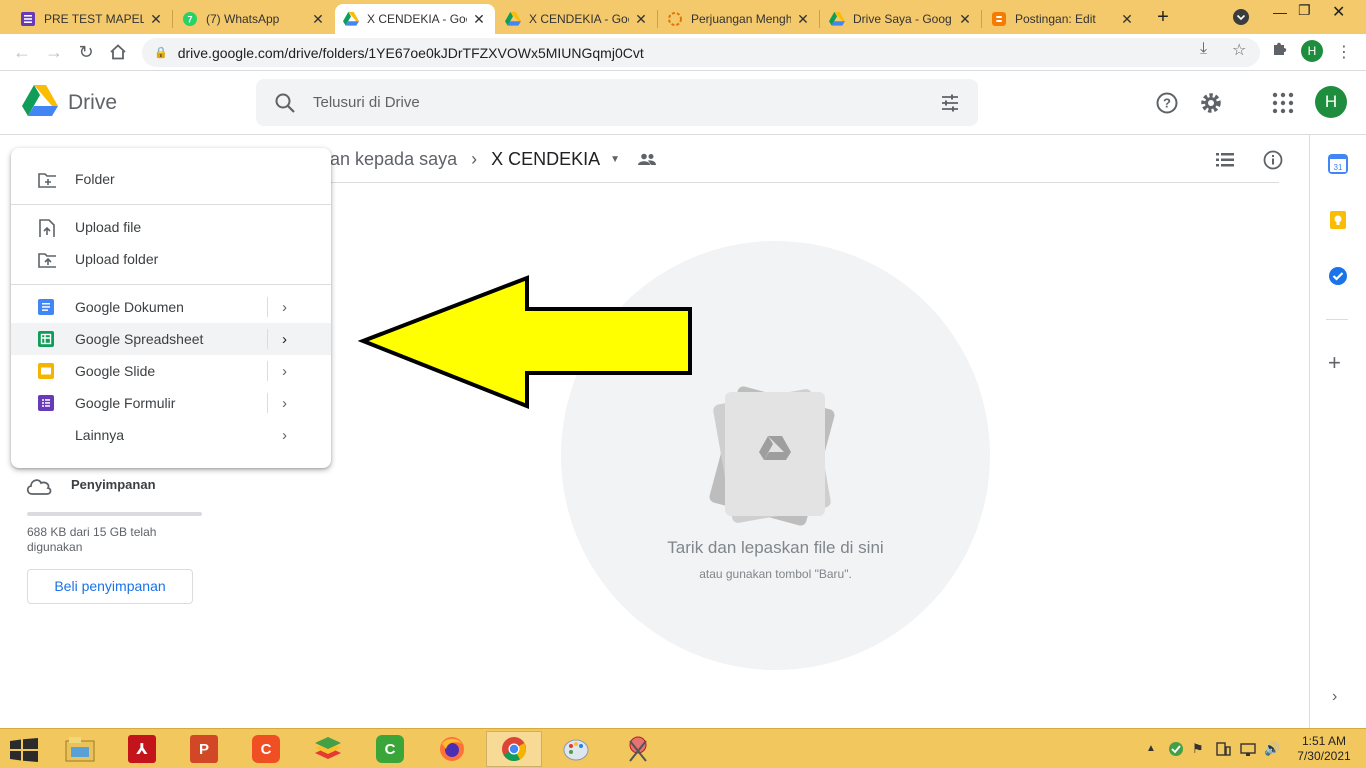 This screenshot has height=768, width=1366. What do you see at coordinates (390, 749) in the screenshot?
I see `taskbar-camtasia-recorder: C` at bounding box center [390, 749].